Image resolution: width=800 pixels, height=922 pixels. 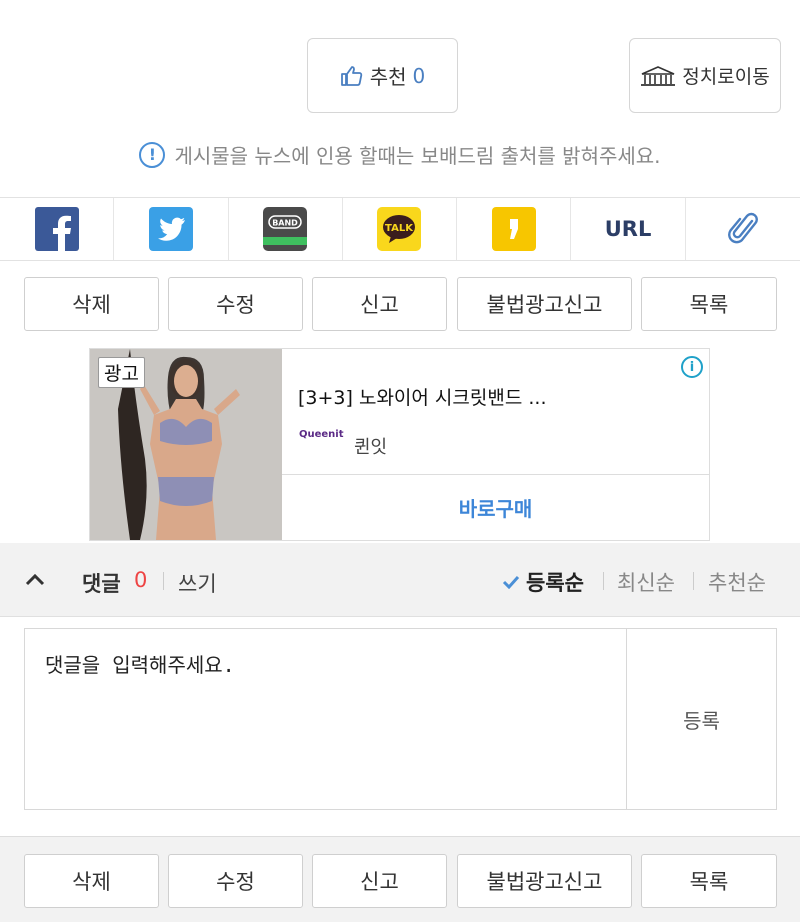 What do you see at coordinates (737, 582) in the screenshot?
I see `sort-recommended: 추천순` at bounding box center [737, 582].